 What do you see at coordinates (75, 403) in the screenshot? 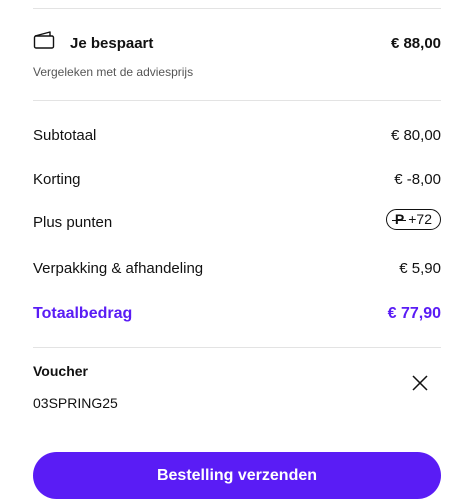
I see `voucher-code: 03SPRING25` at bounding box center [75, 403].